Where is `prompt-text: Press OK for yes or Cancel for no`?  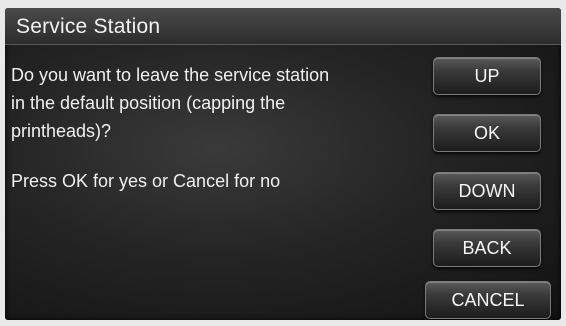 prompt-text: Press OK for yes or Cancel for no is located at coordinates (146, 181).